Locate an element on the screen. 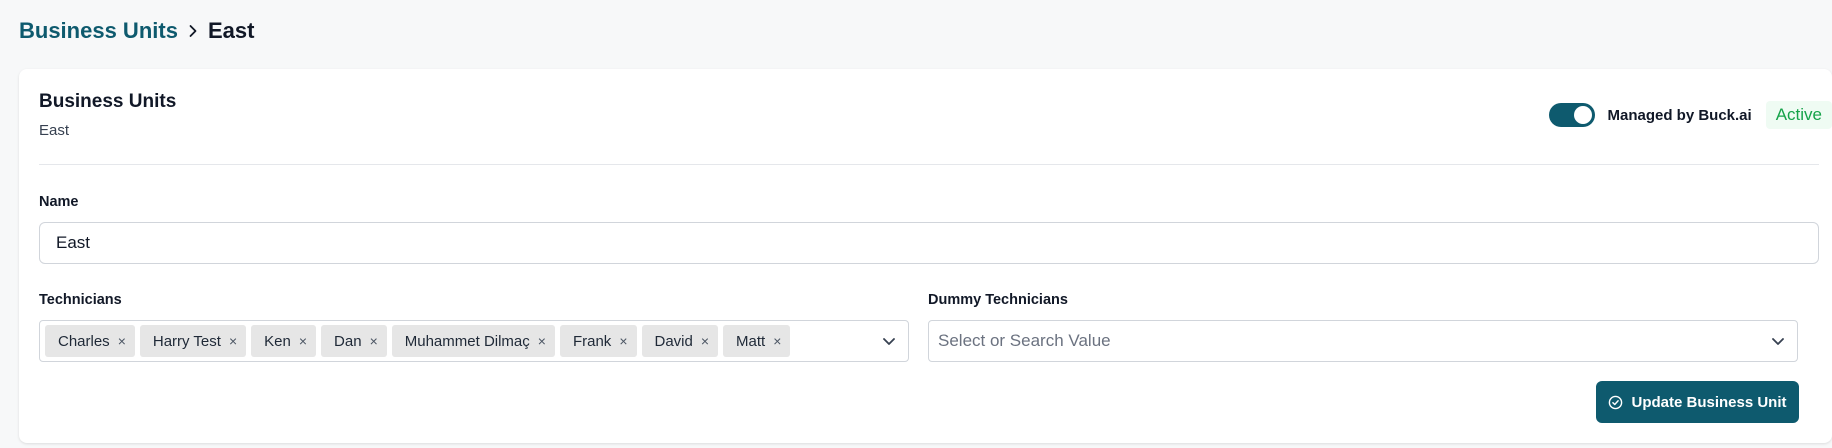  breadcrumb: Business Units East is located at coordinates (136, 31).